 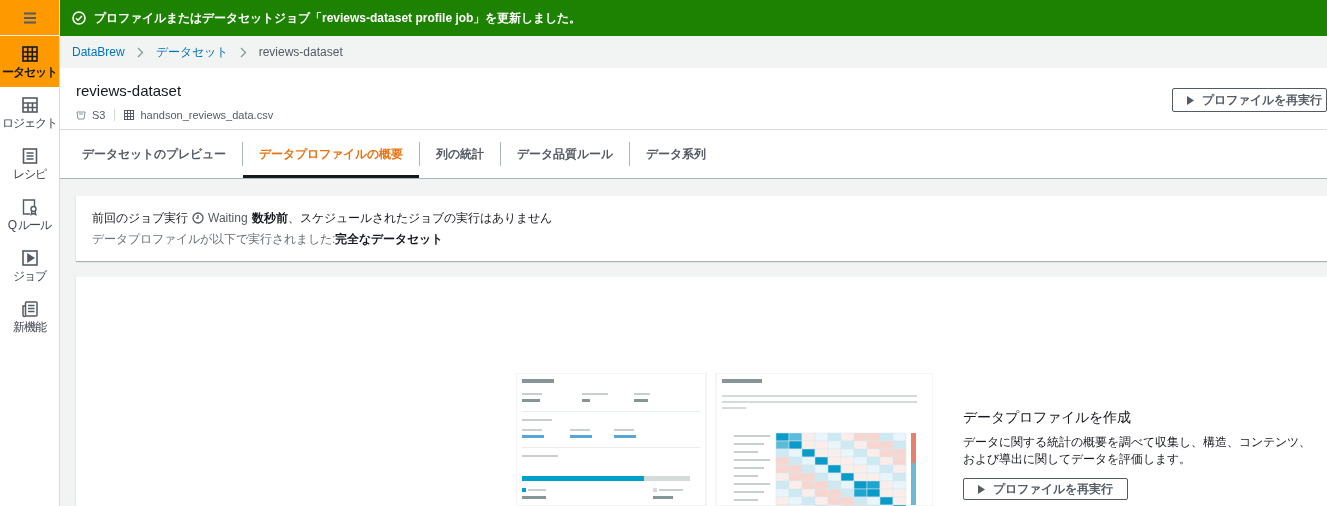 What do you see at coordinates (268, 239) in the screenshot?
I see `profile-scope-text: データプロファイルが以下で実行されました:完全なデータセット` at bounding box center [268, 239].